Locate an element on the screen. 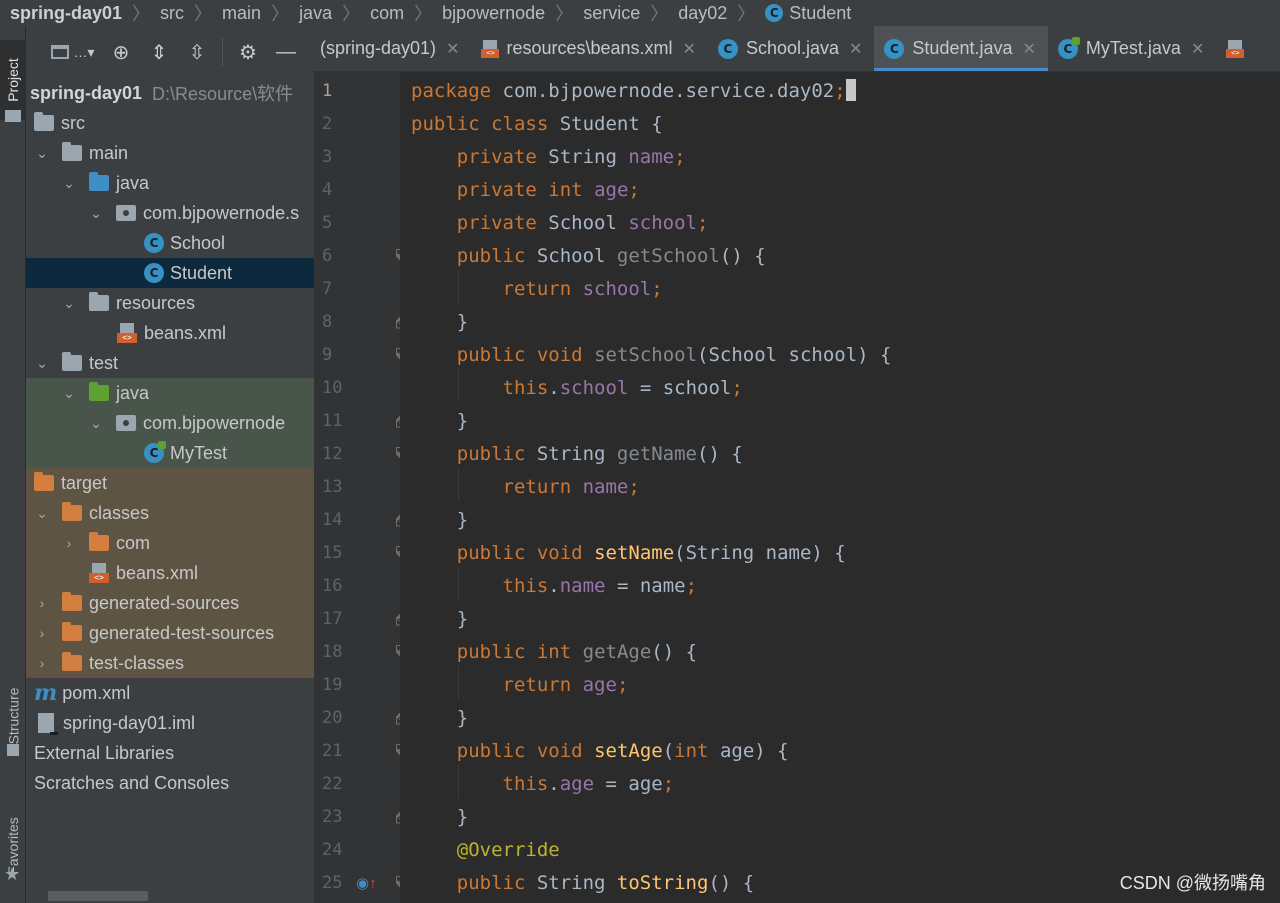 The width and height of the screenshot is (1280, 903). line-number: 10 is located at coordinates (342, 388).